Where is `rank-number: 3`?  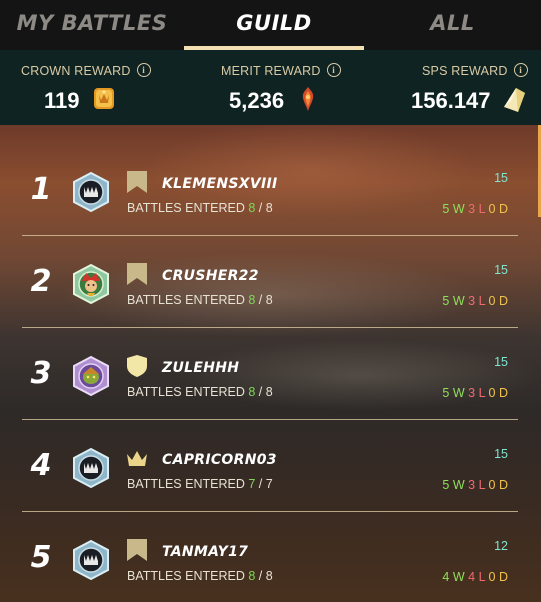 rank-number: 3 is located at coordinates (41, 373).